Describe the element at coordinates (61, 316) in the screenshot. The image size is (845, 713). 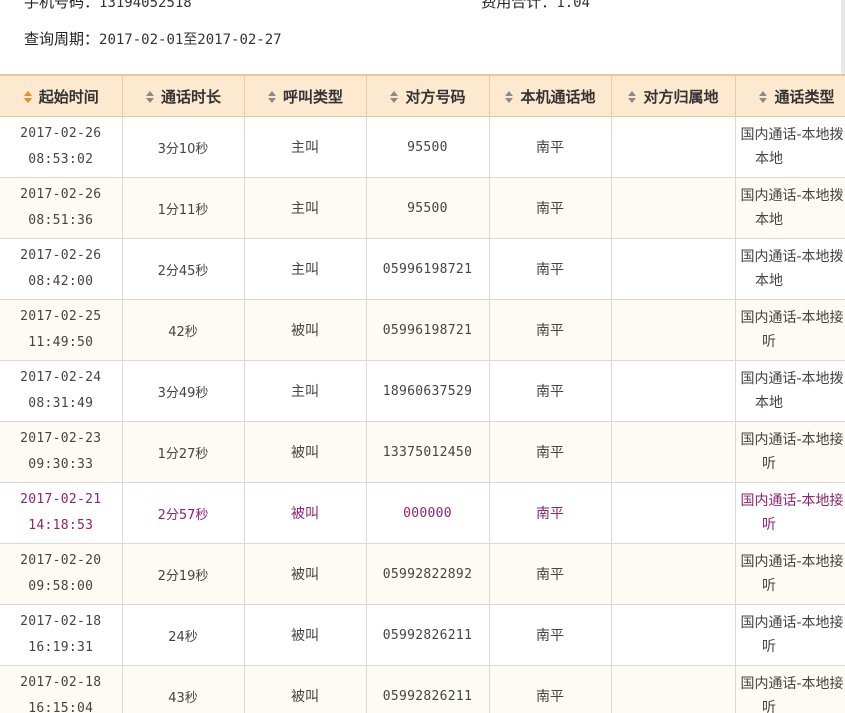
I see `start-date: 2017-02-25` at that location.